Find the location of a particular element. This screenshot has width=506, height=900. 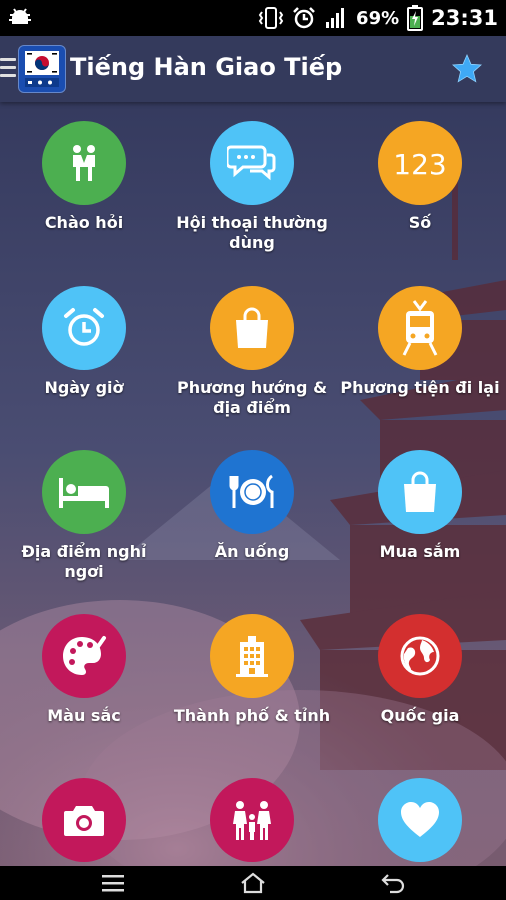

category-tile: 123 Số is located at coordinates (420, 177).